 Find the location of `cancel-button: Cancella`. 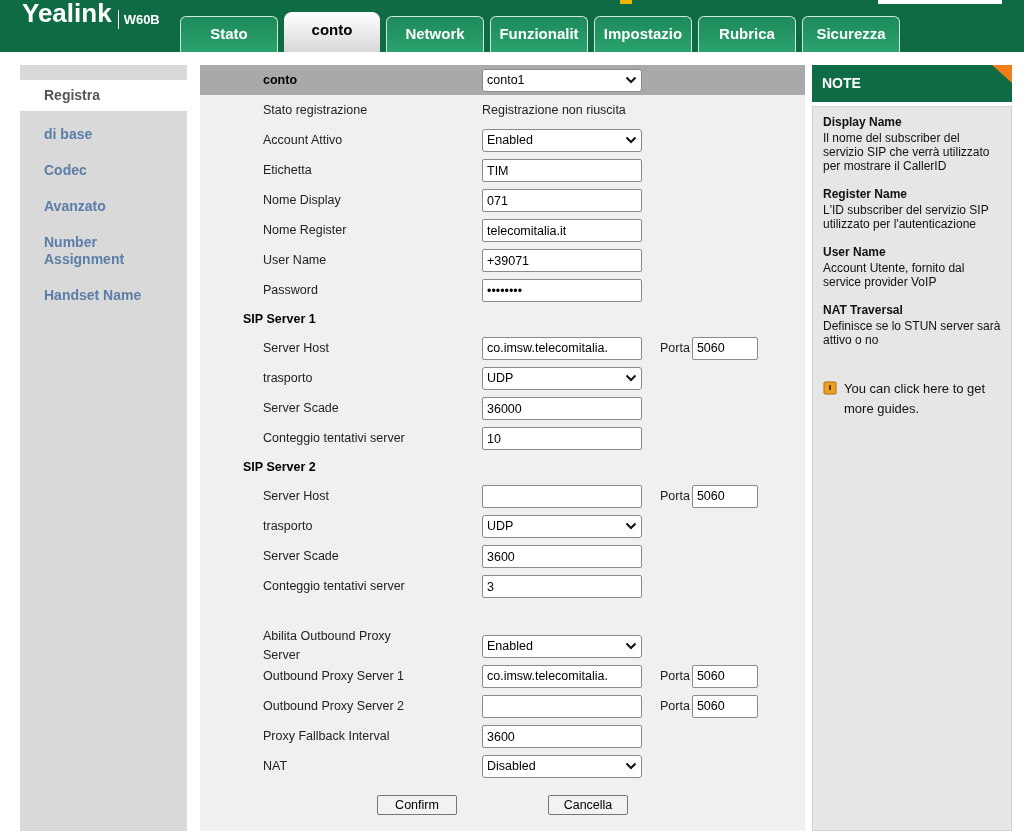

cancel-button: Cancella is located at coordinates (588, 805).